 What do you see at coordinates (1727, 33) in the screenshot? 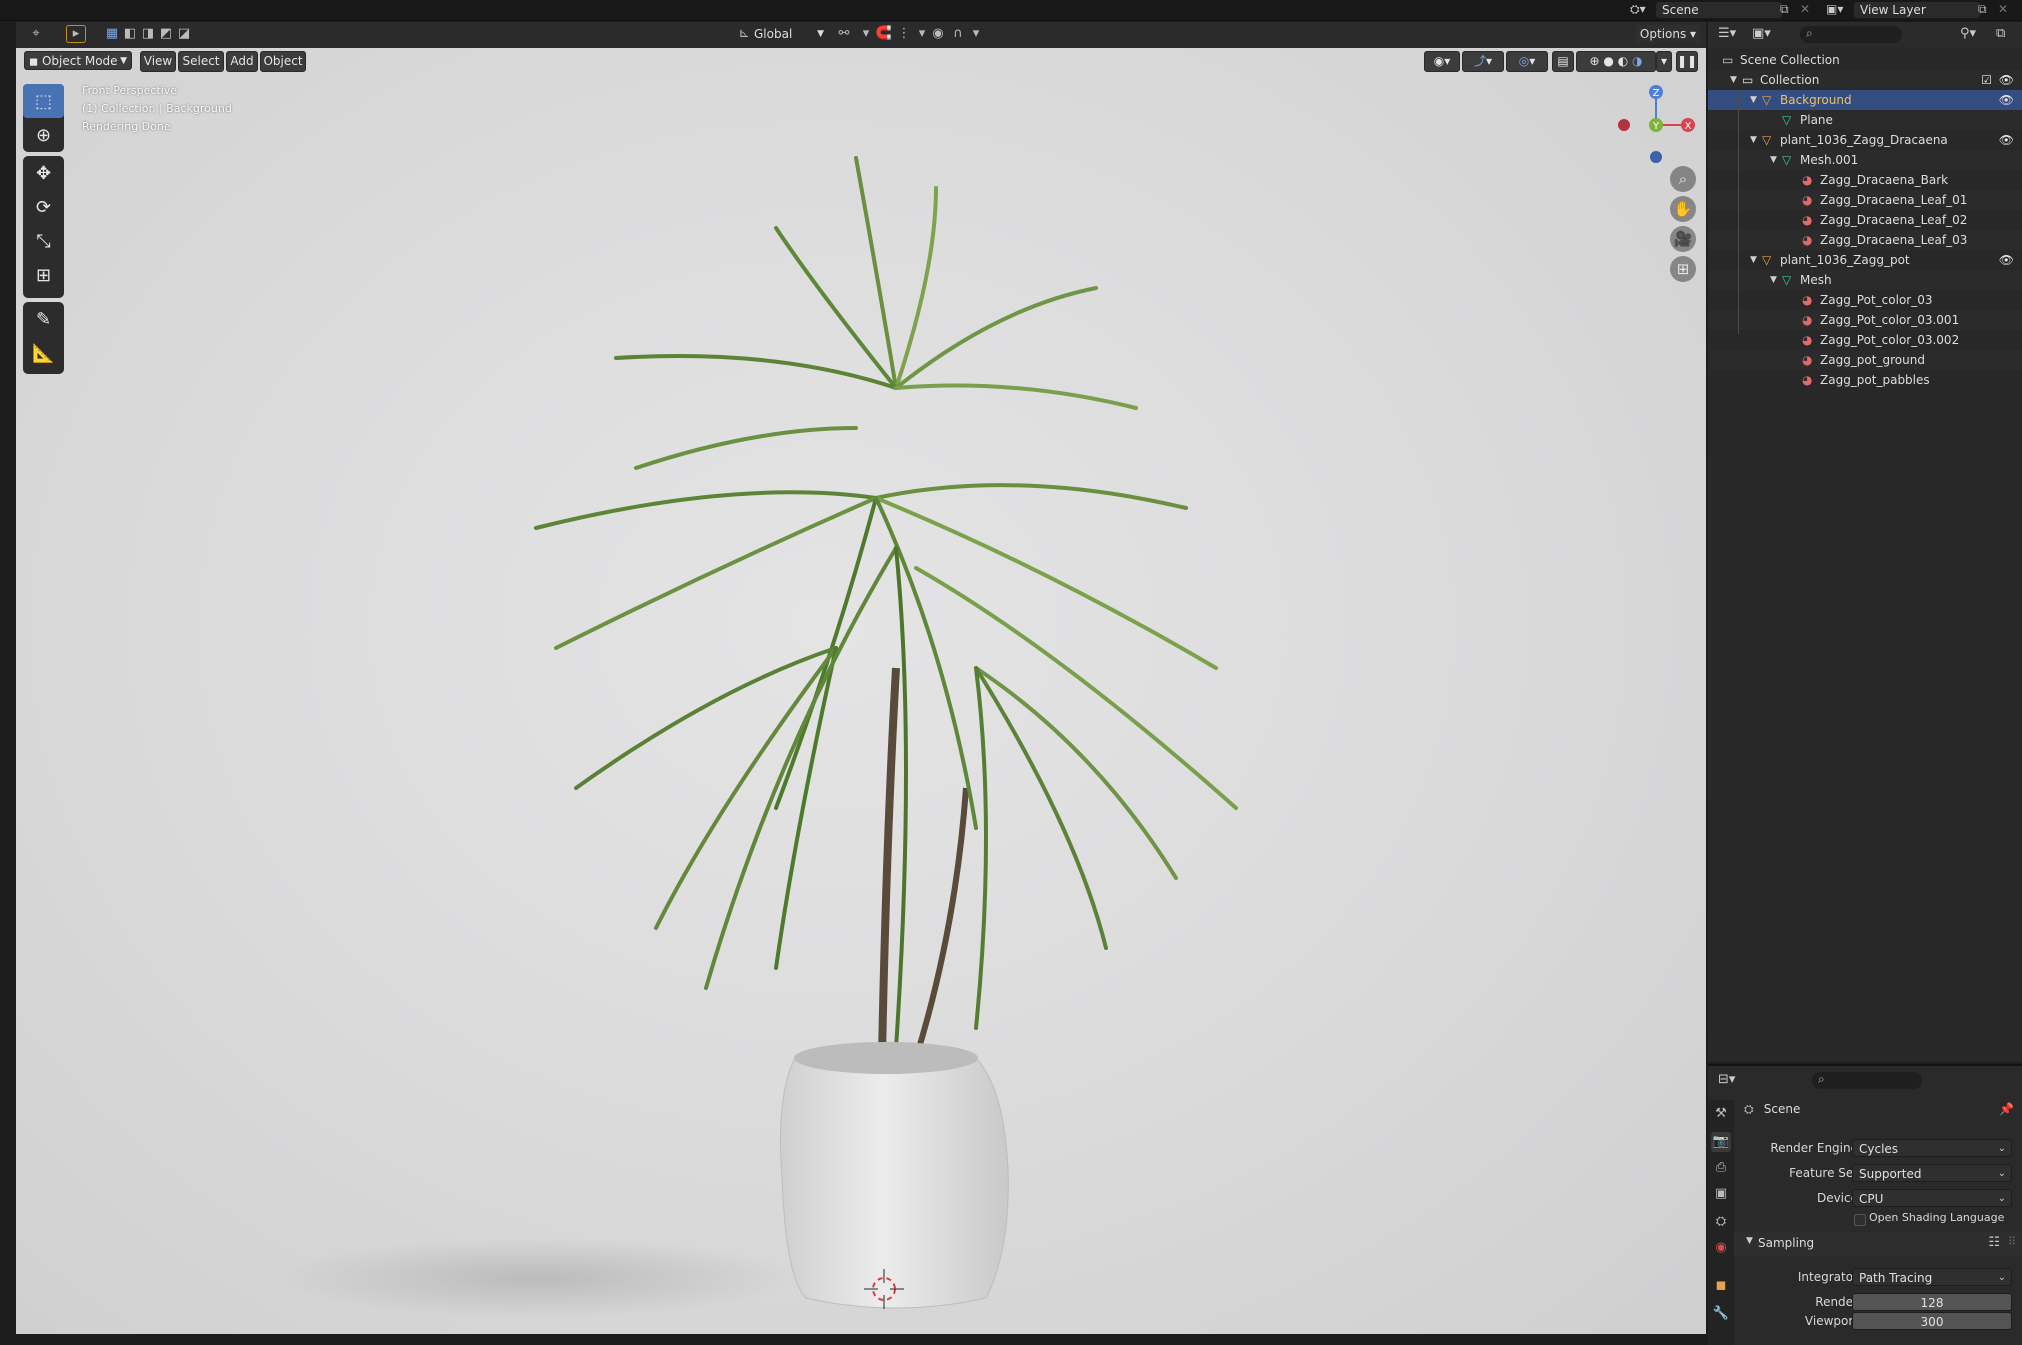
I see `editor-type-icon: ☰▾` at bounding box center [1727, 33].